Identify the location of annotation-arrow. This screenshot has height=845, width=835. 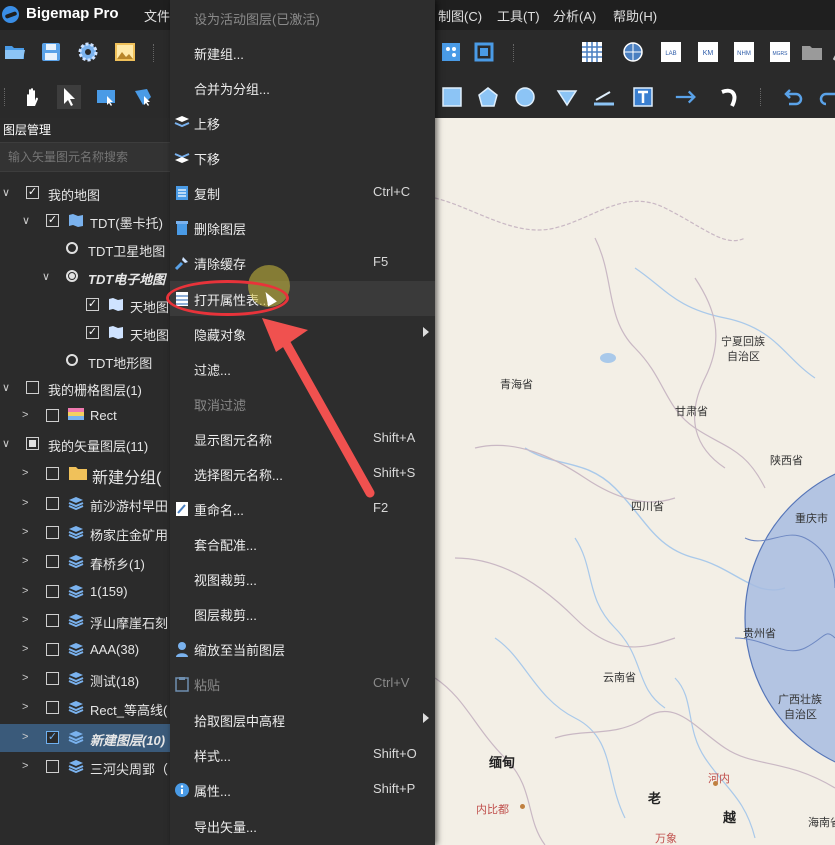
(318, 408).